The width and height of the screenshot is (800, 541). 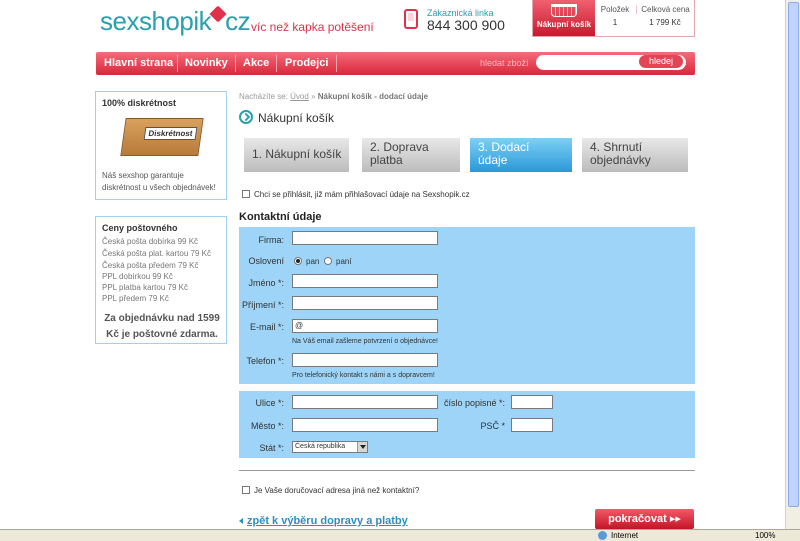 I want to click on arrow-left-icon, so click(x=241, y=521).